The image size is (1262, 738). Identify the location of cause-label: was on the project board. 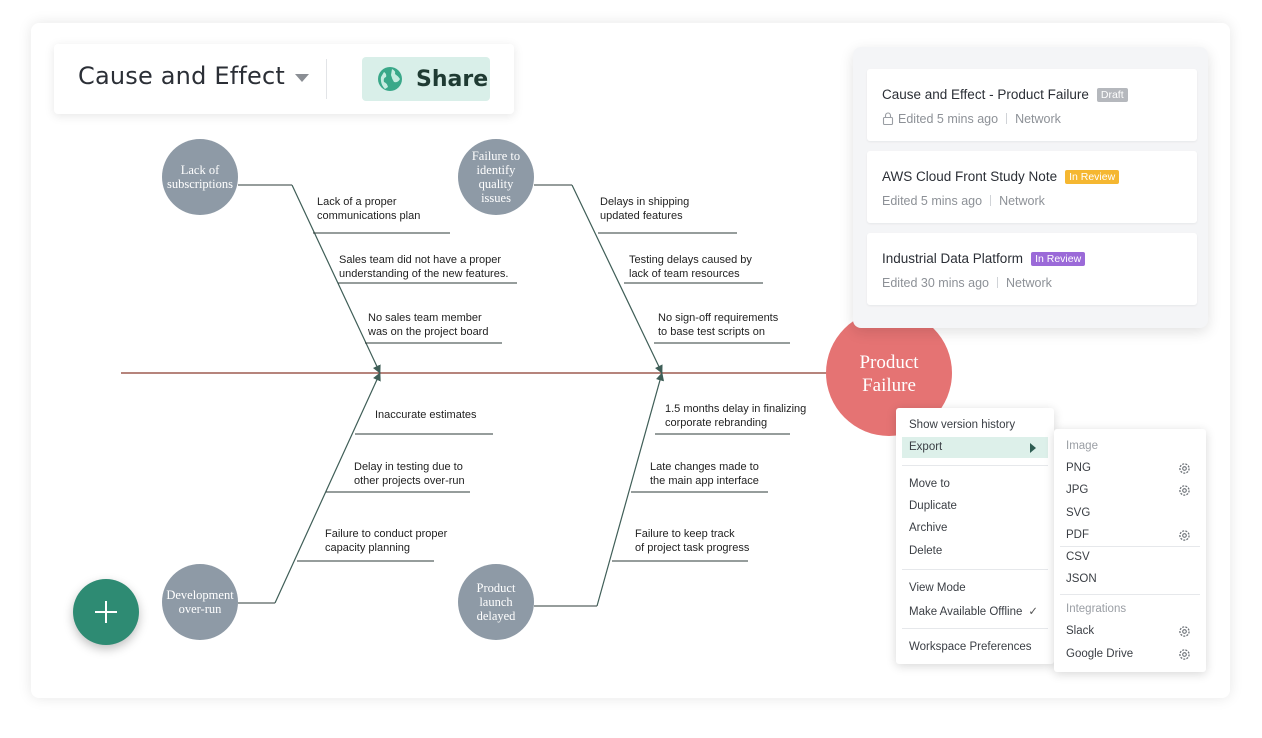
(427, 332).